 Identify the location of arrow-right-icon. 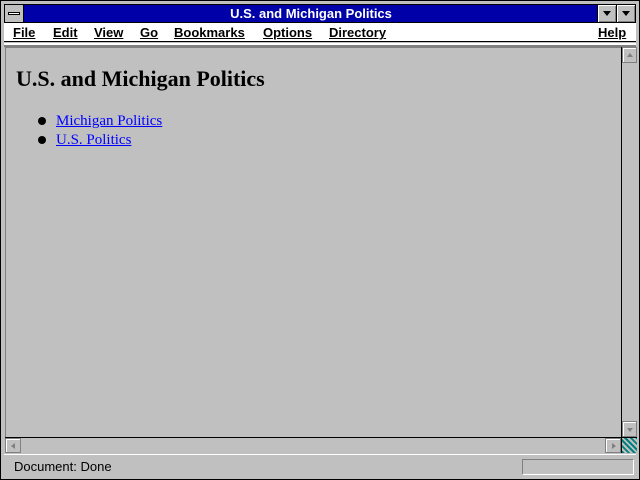
(614, 446).